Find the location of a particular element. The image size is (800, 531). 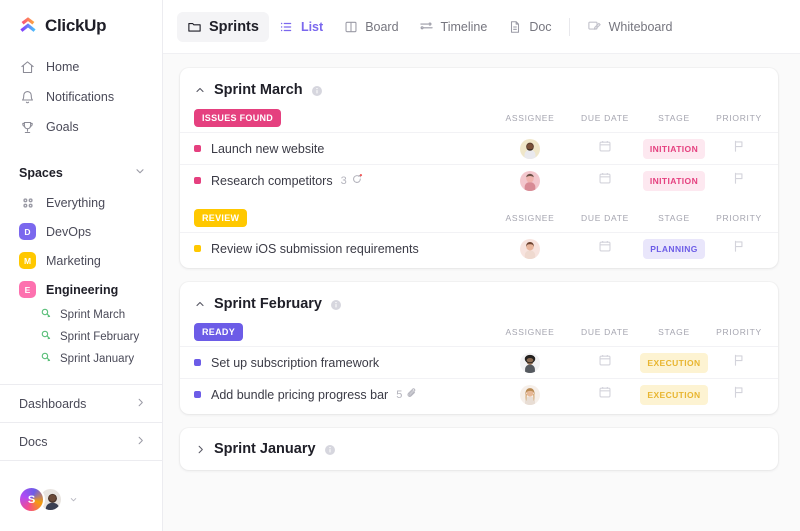

sidebar-item-notifications: Notifications is located at coordinates (81, 97).